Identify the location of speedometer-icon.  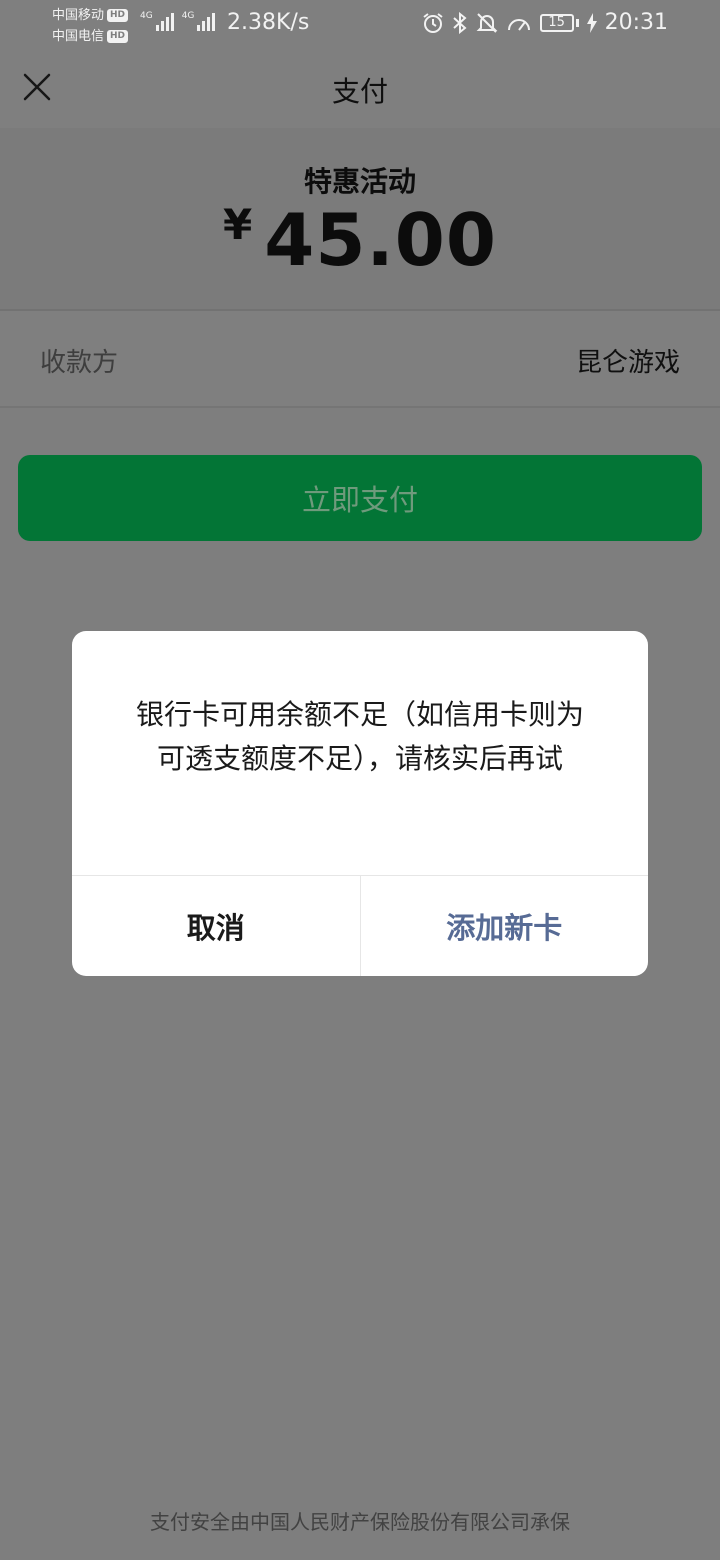
(519, 23).